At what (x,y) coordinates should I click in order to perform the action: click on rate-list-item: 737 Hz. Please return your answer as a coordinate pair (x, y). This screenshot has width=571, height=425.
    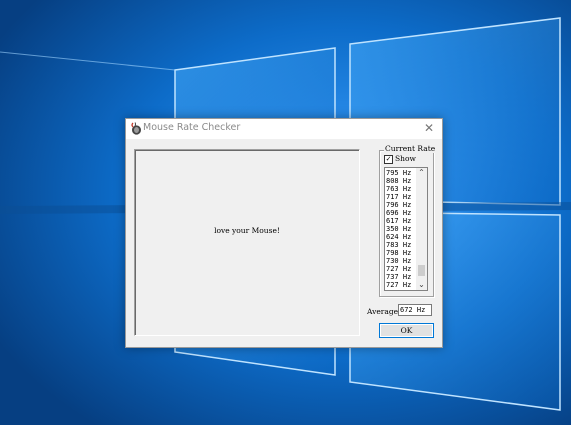
    Looking at the image, I should click on (398, 277).